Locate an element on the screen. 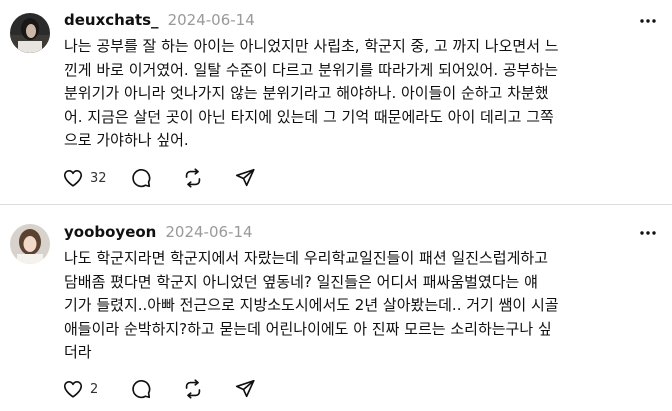  post-divider is located at coordinates (336, 204).